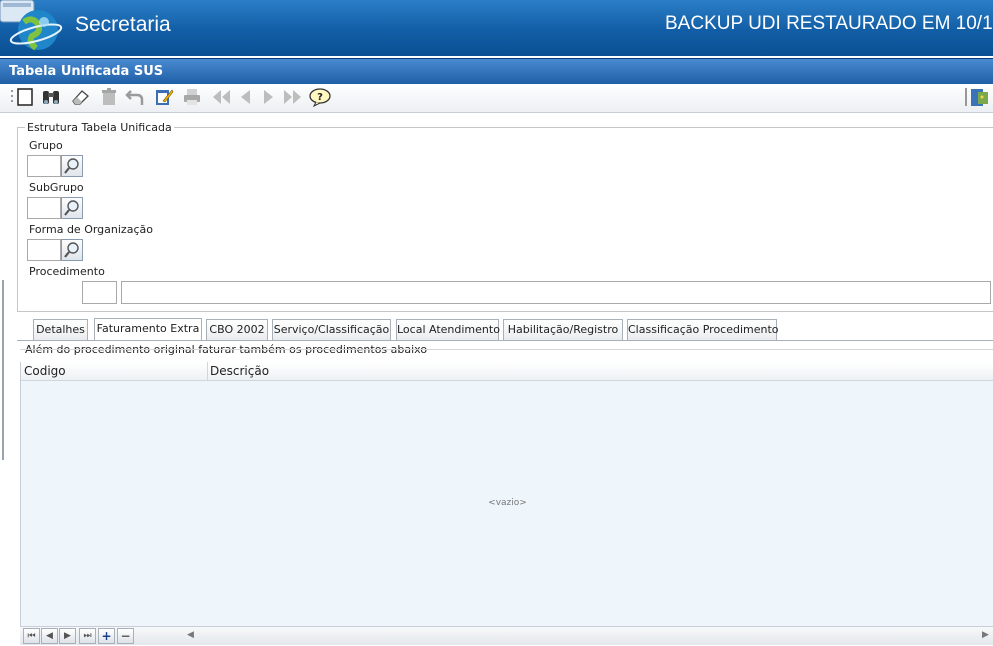  I want to click on tab-habilitacao-registro: Habilitação/Registro, so click(563, 329).